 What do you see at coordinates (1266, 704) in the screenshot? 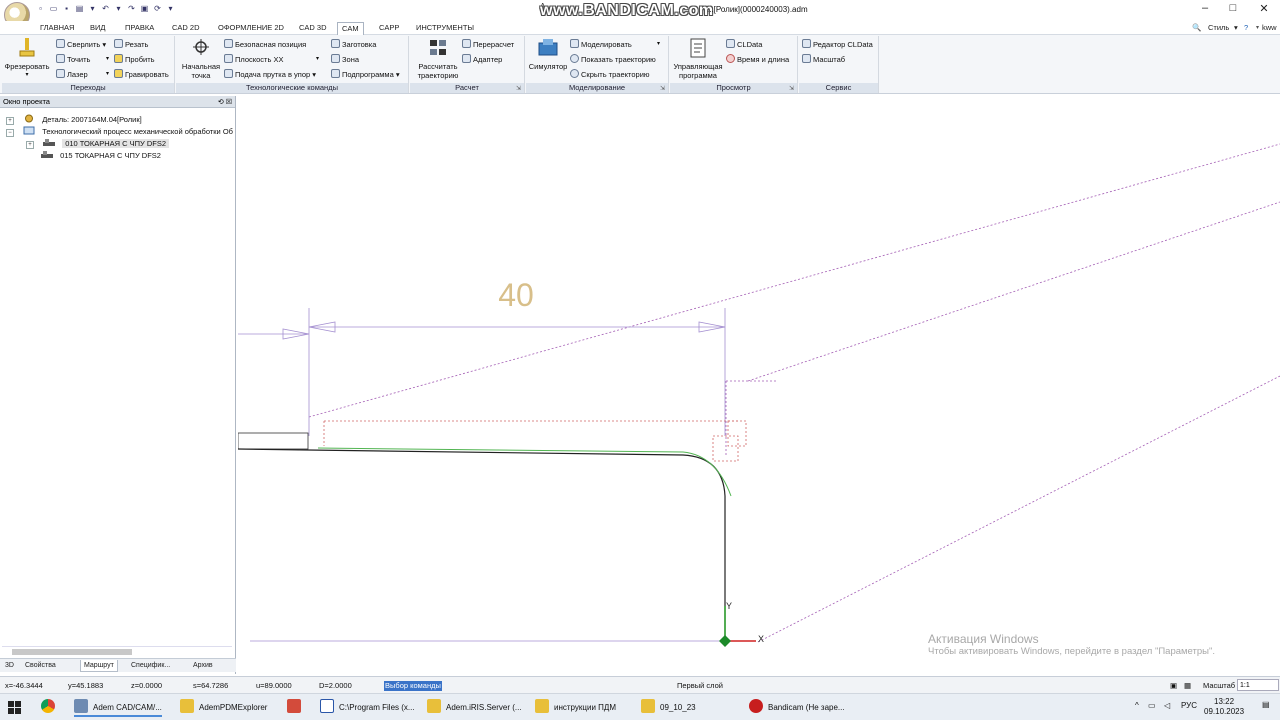
I see `notifications-icon: ▤` at bounding box center [1266, 704].